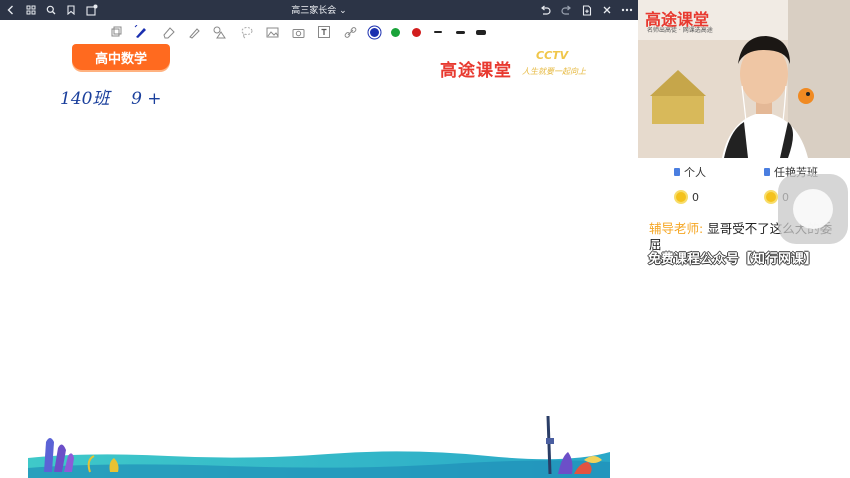 The width and height of the screenshot is (850, 478). Describe the element at coordinates (246, 32) in the screenshot. I see `lasso-icon` at that location.